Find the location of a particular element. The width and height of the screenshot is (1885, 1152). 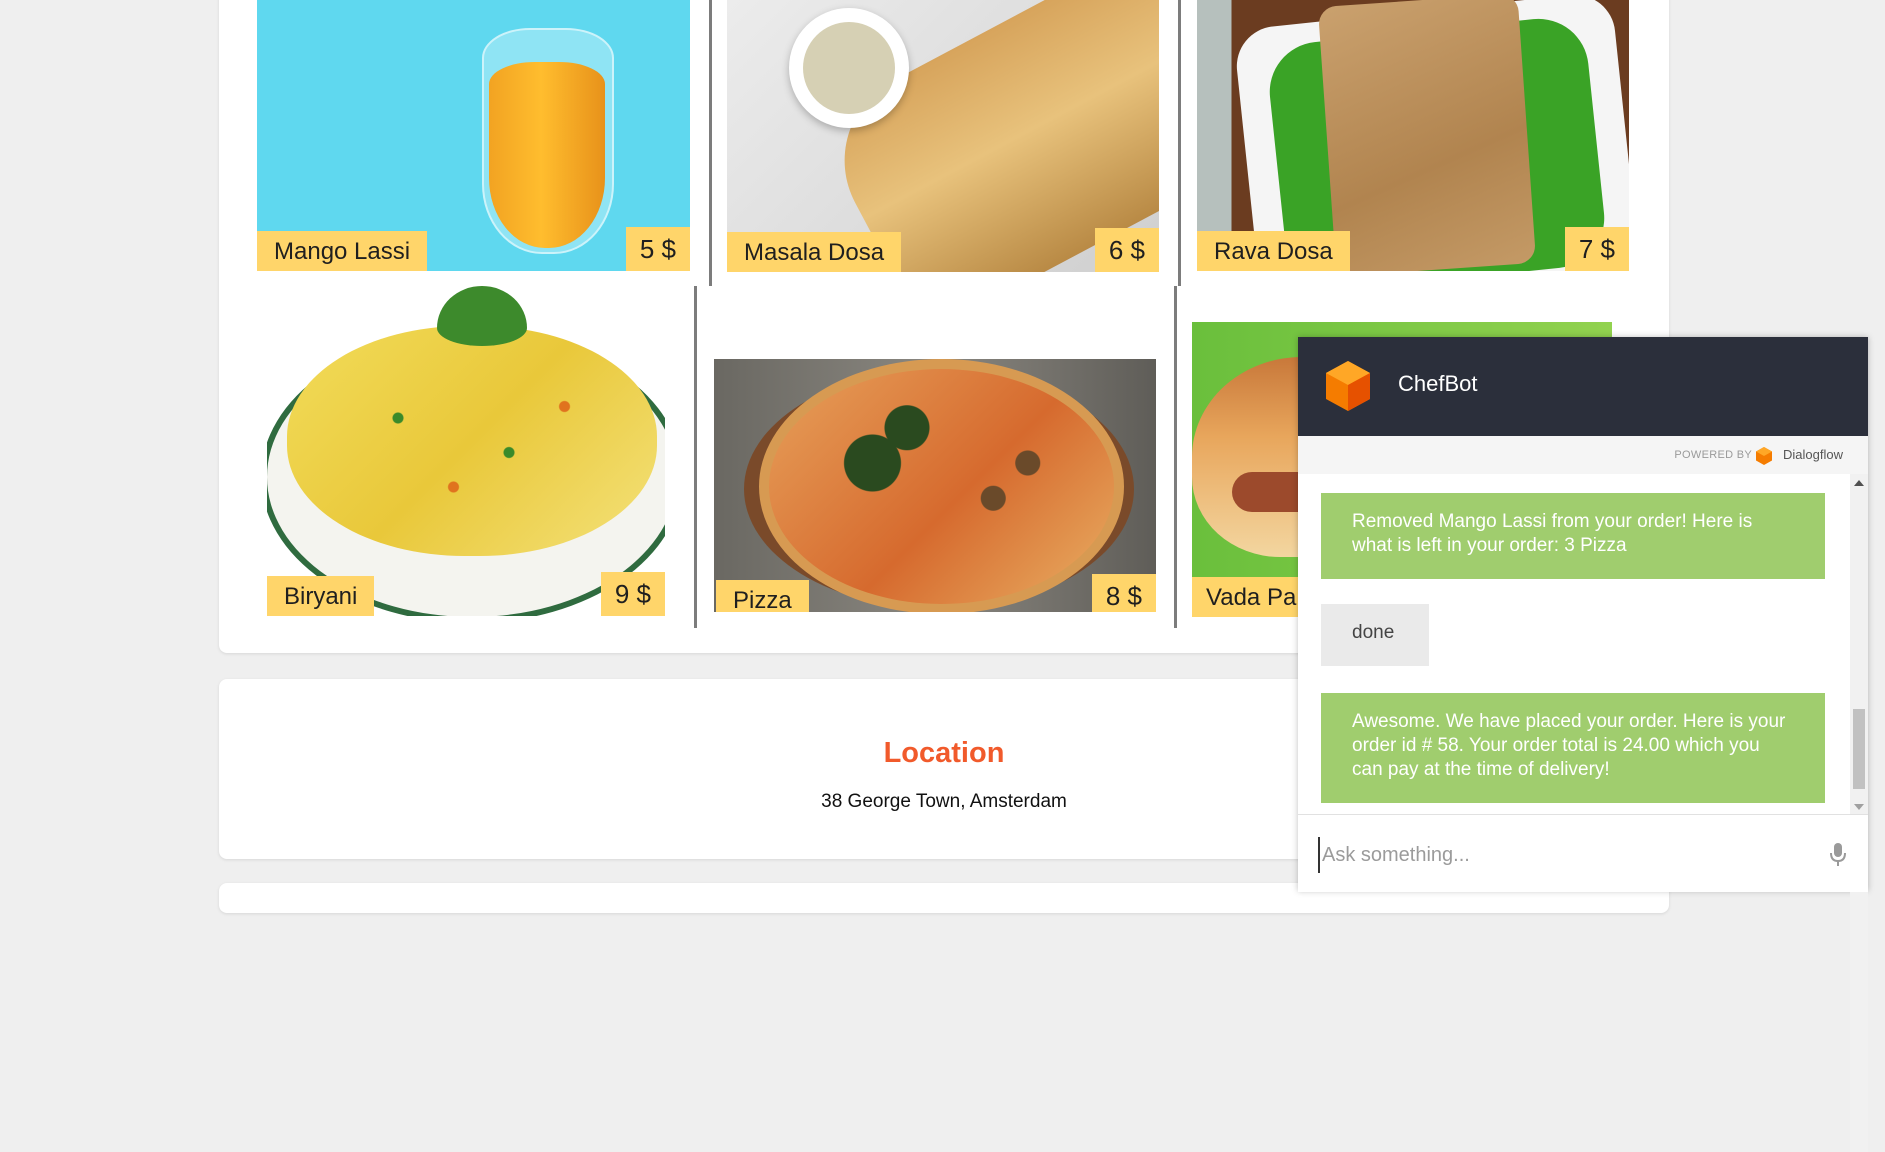

dialogflow-label: Dialogflow is located at coordinates (1813, 454).